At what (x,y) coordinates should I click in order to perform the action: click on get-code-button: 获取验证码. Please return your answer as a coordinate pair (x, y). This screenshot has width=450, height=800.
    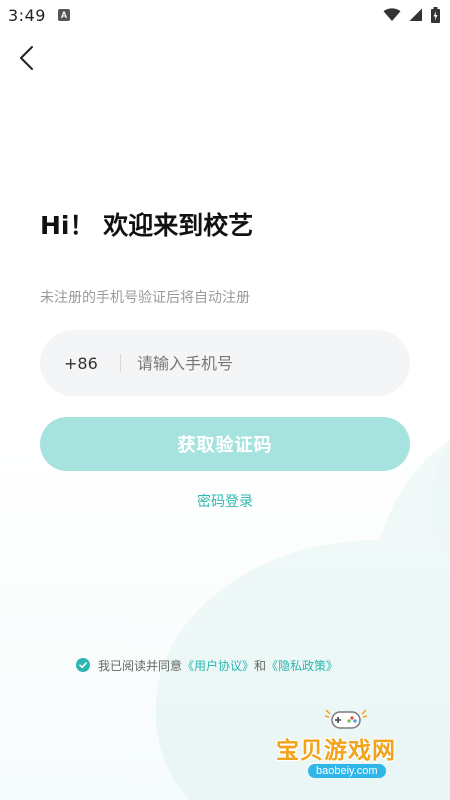
    Looking at the image, I should click on (225, 444).